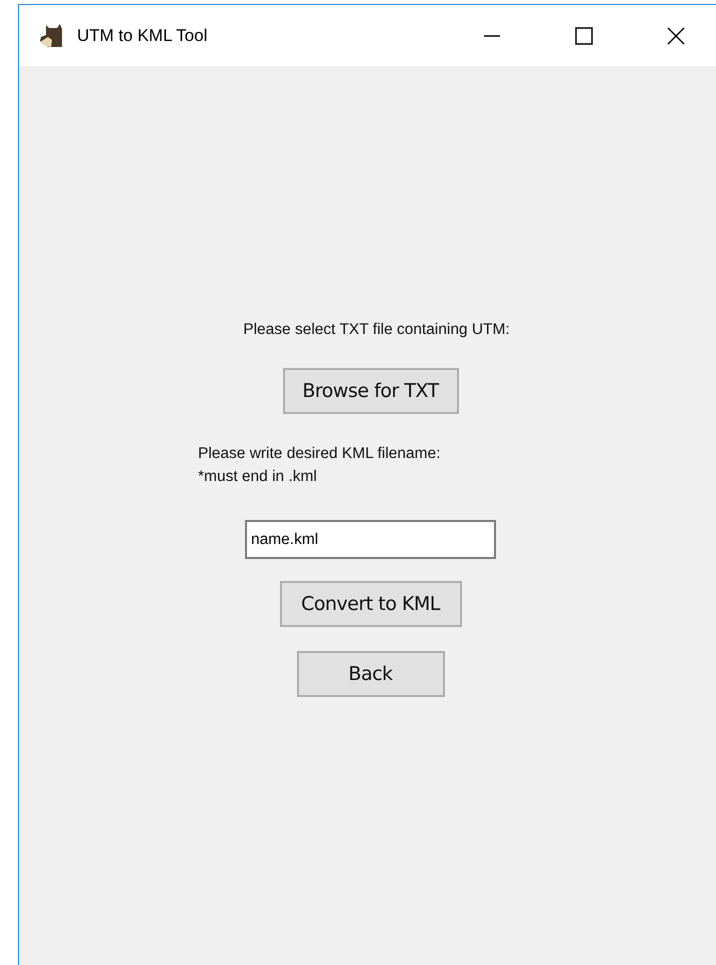 The height and width of the screenshot is (965, 716). What do you see at coordinates (370, 674) in the screenshot?
I see `action-button: Back` at bounding box center [370, 674].